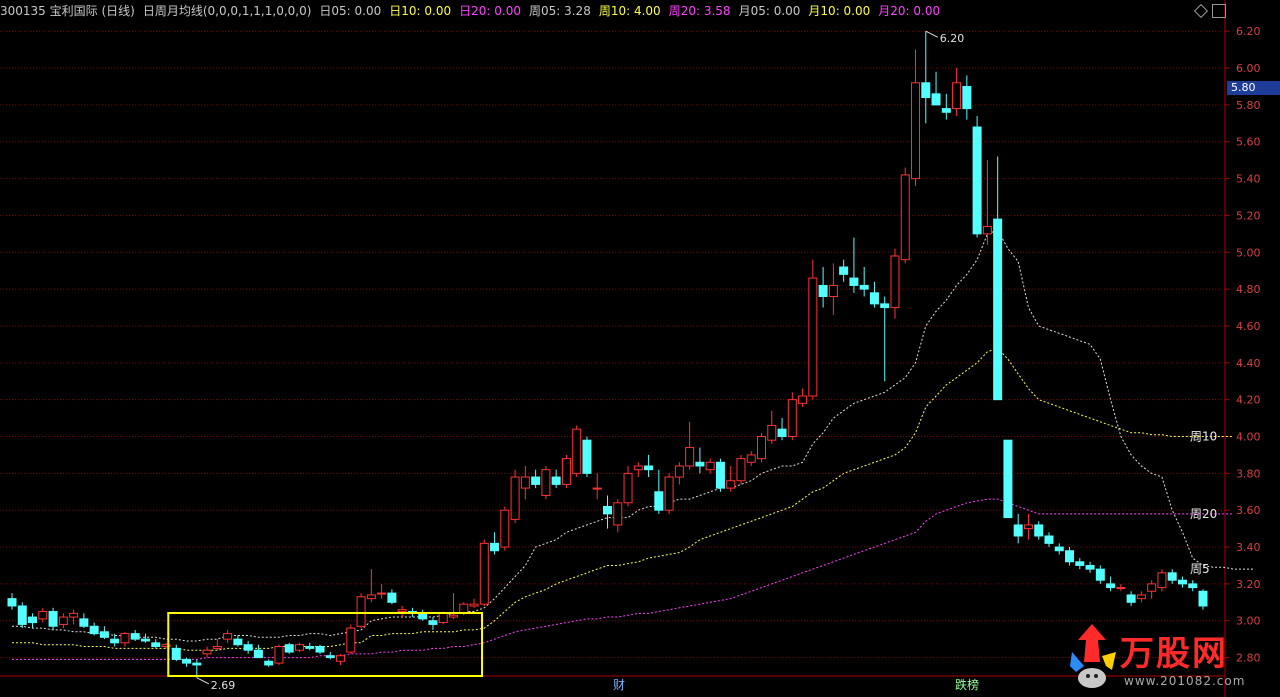 This screenshot has height=697, width=1280. Describe the element at coordinates (1219, 11) in the screenshot. I see `window-box-icon` at that location.